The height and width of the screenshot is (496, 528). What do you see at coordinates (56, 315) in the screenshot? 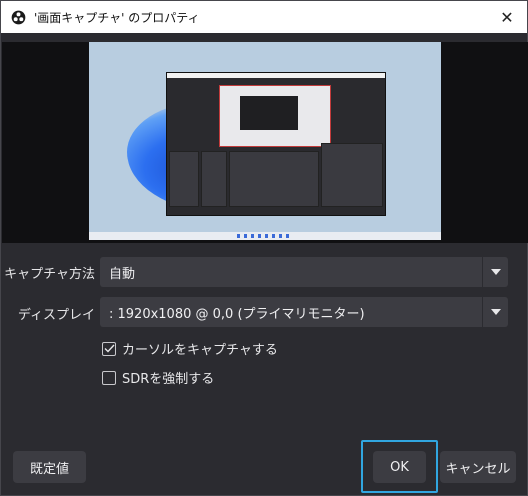
I see `display-label: ディスプレイ` at bounding box center [56, 315].